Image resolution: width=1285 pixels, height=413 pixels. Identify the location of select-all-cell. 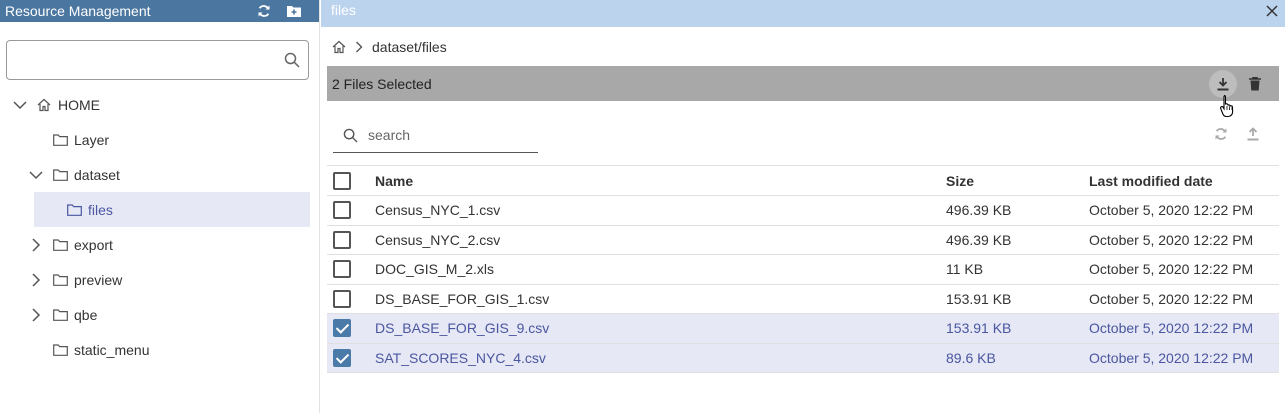
(351, 180).